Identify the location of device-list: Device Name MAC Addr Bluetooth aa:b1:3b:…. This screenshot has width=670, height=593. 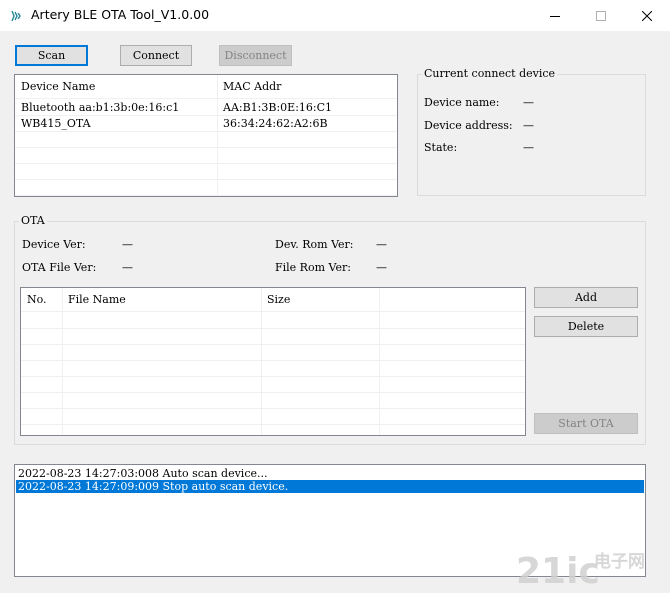
(206, 135).